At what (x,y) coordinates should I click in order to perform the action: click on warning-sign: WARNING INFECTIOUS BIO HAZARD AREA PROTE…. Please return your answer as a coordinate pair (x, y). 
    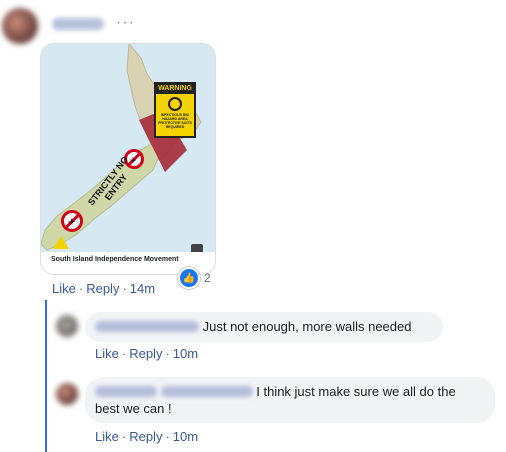
    Looking at the image, I should click on (175, 110).